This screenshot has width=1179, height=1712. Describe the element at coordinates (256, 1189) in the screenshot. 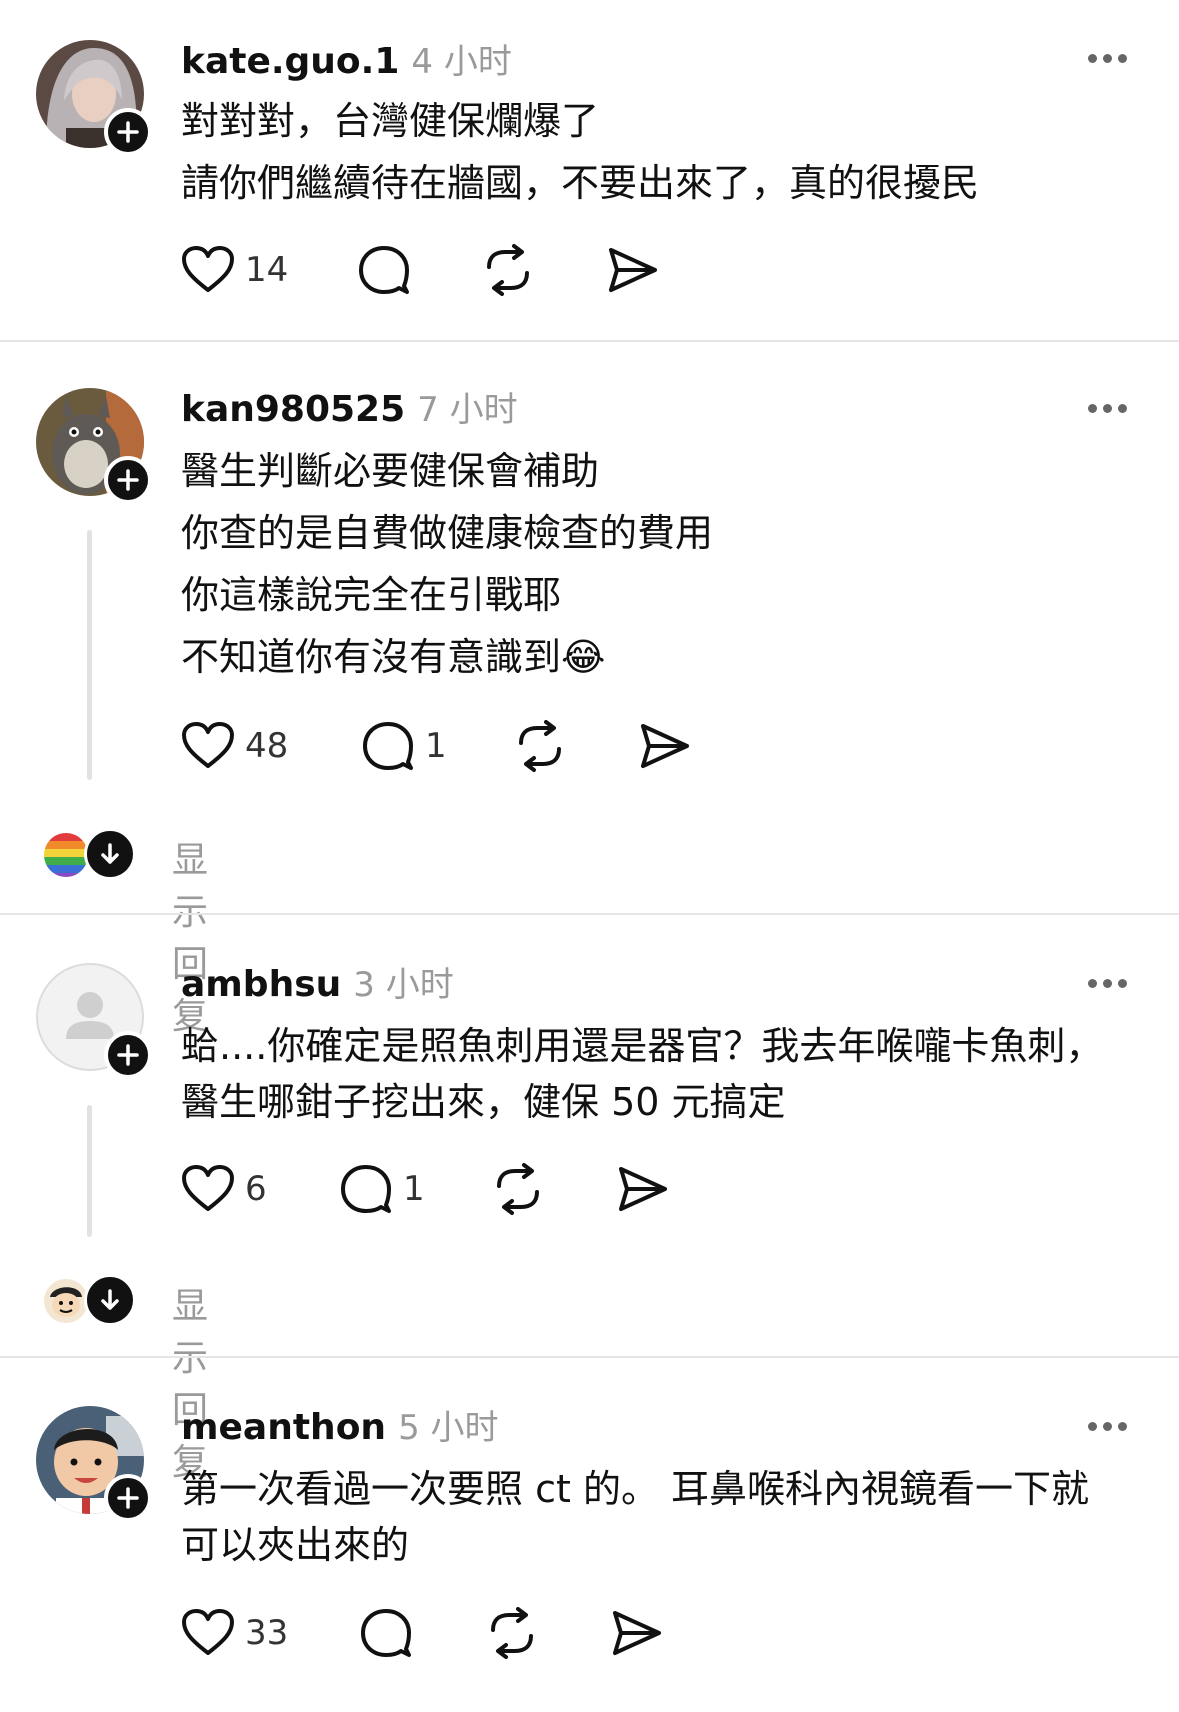

I see `like-count: 6` at that location.